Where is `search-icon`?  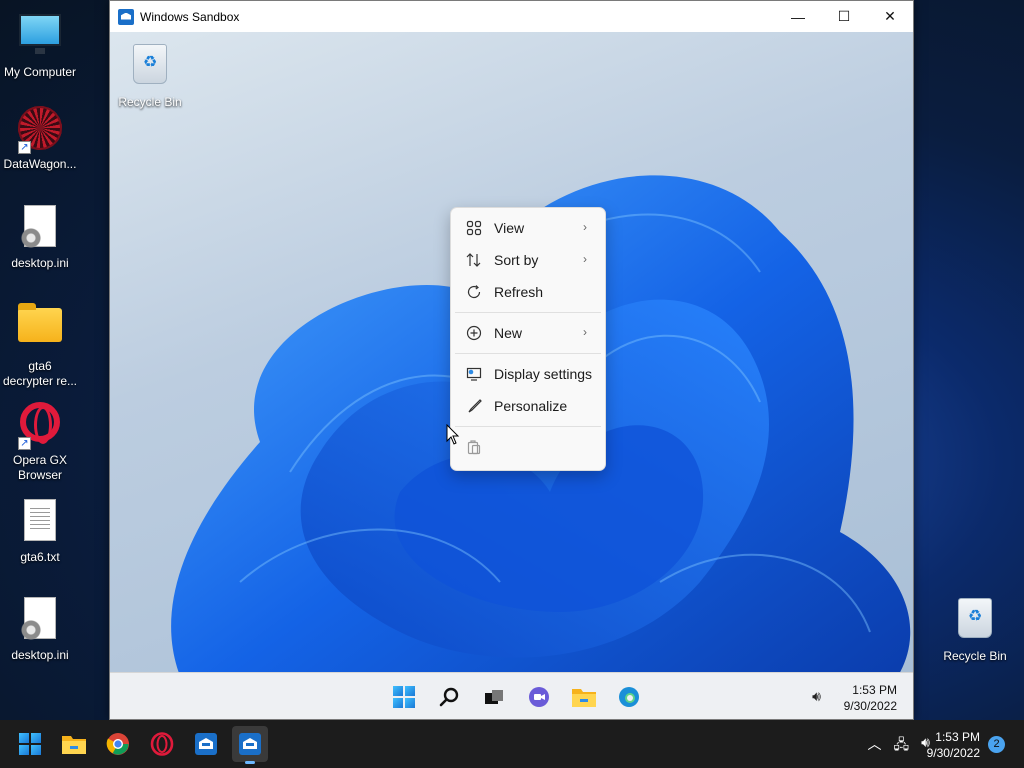 search-icon is located at coordinates (449, 697).